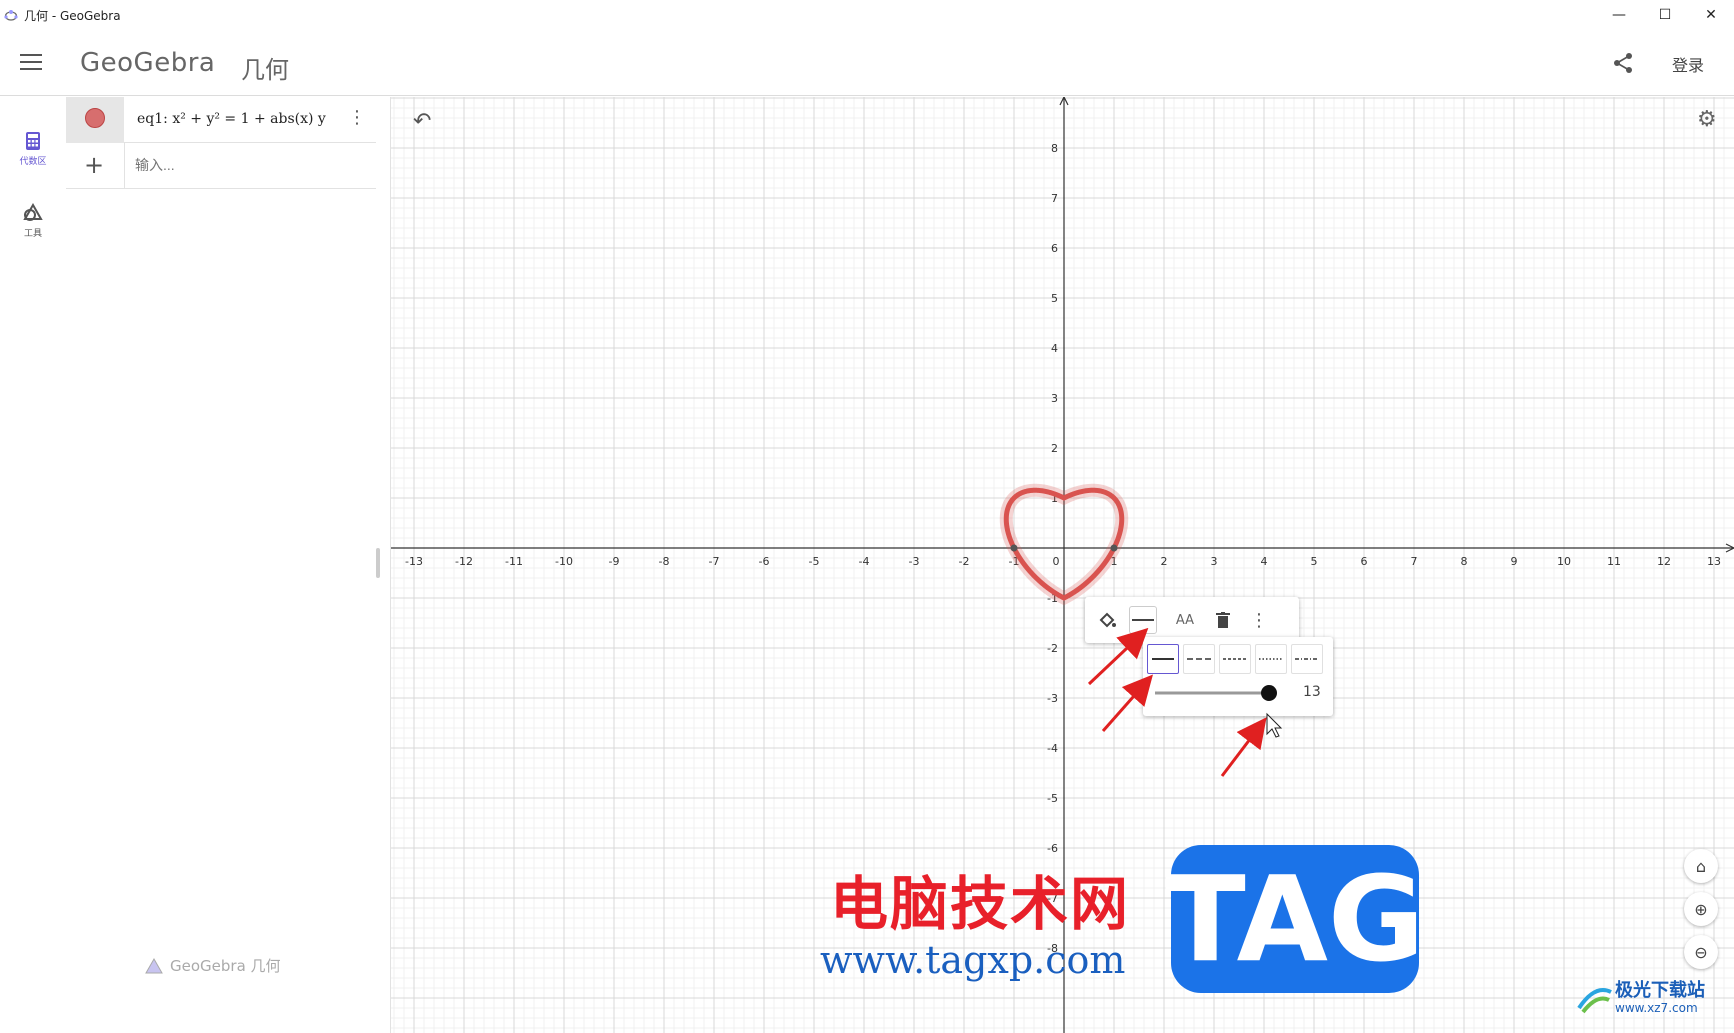  What do you see at coordinates (973, 960) in the screenshot?
I see `watermark-url: www.tagxp.com` at bounding box center [973, 960].